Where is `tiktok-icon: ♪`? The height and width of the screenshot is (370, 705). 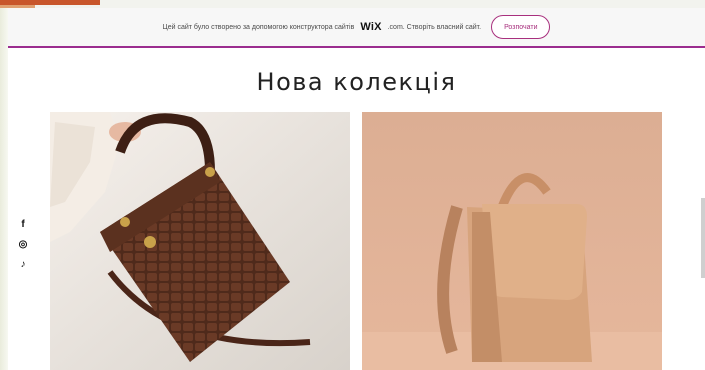 tiktok-icon: ♪ is located at coordinates (23, 265).